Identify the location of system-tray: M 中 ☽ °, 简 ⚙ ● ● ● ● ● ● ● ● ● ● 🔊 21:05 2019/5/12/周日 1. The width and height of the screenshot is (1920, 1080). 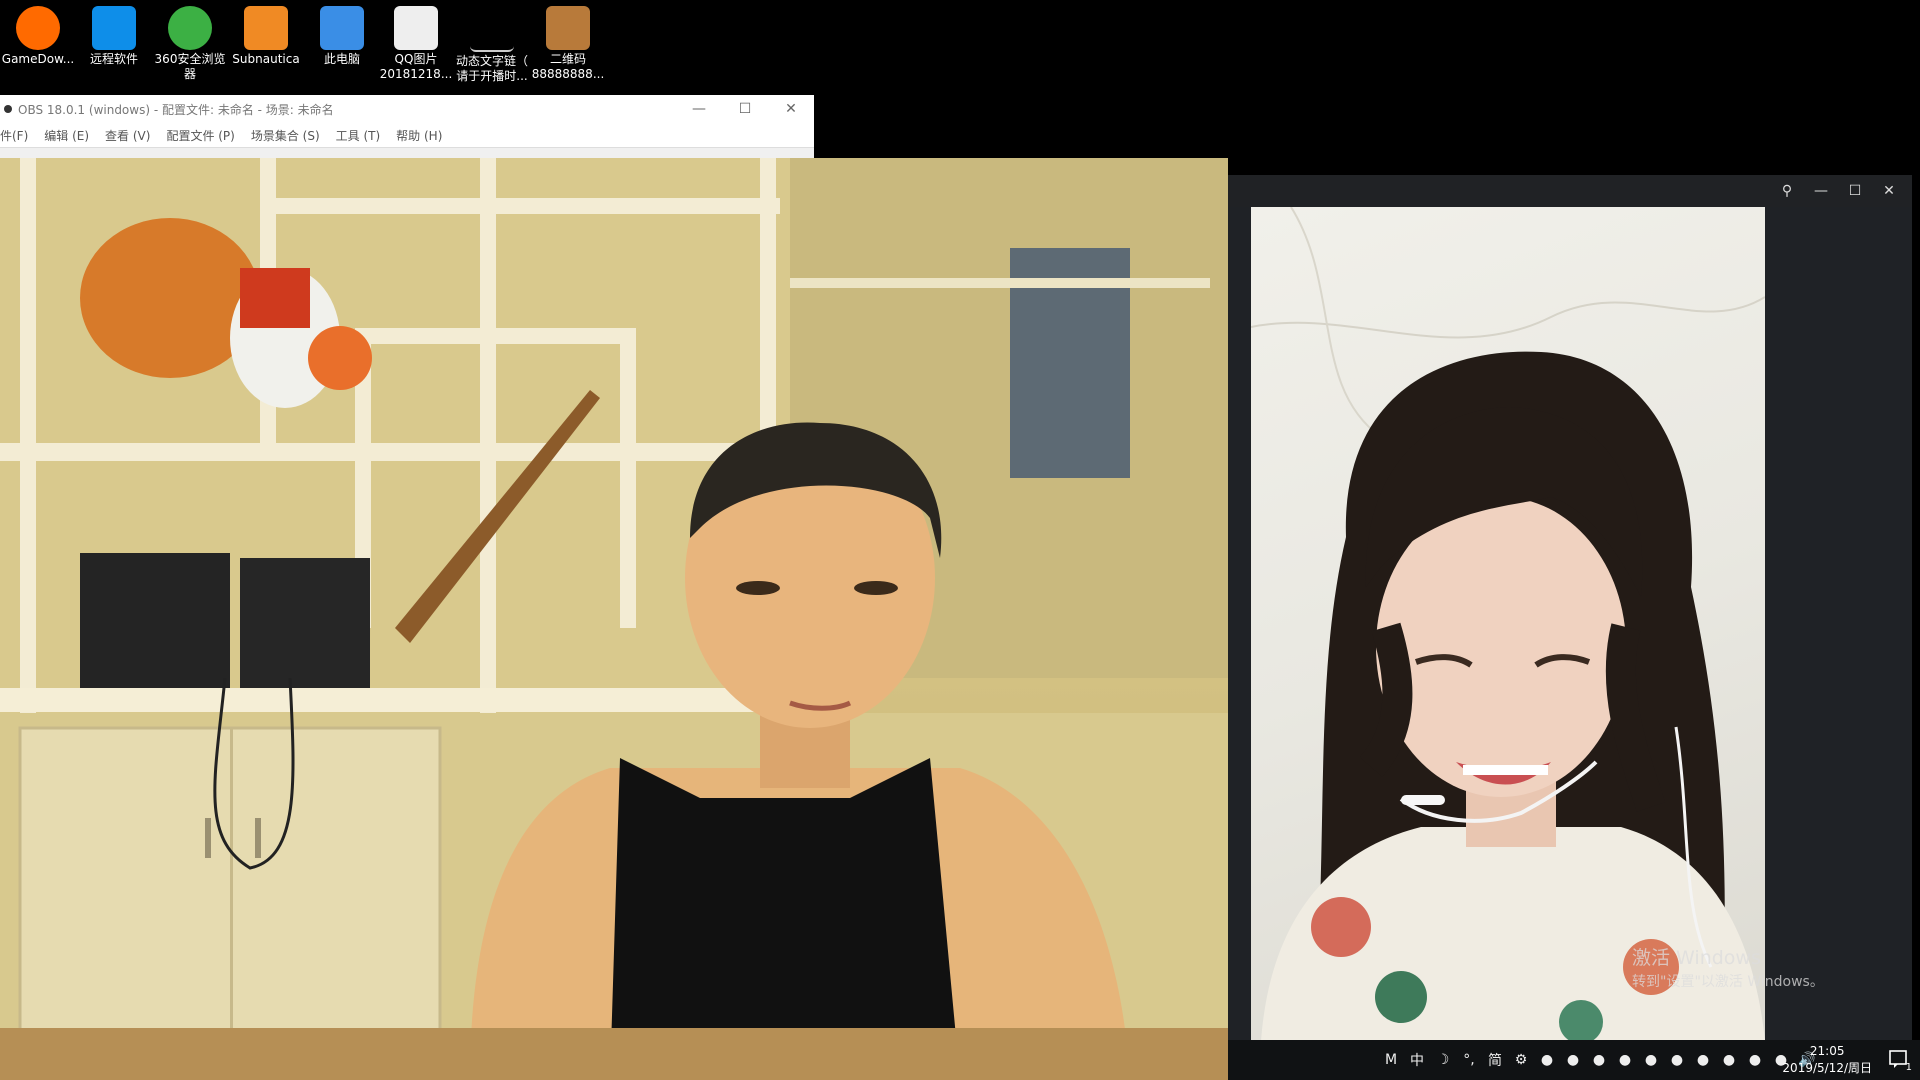
(1574, 1060).